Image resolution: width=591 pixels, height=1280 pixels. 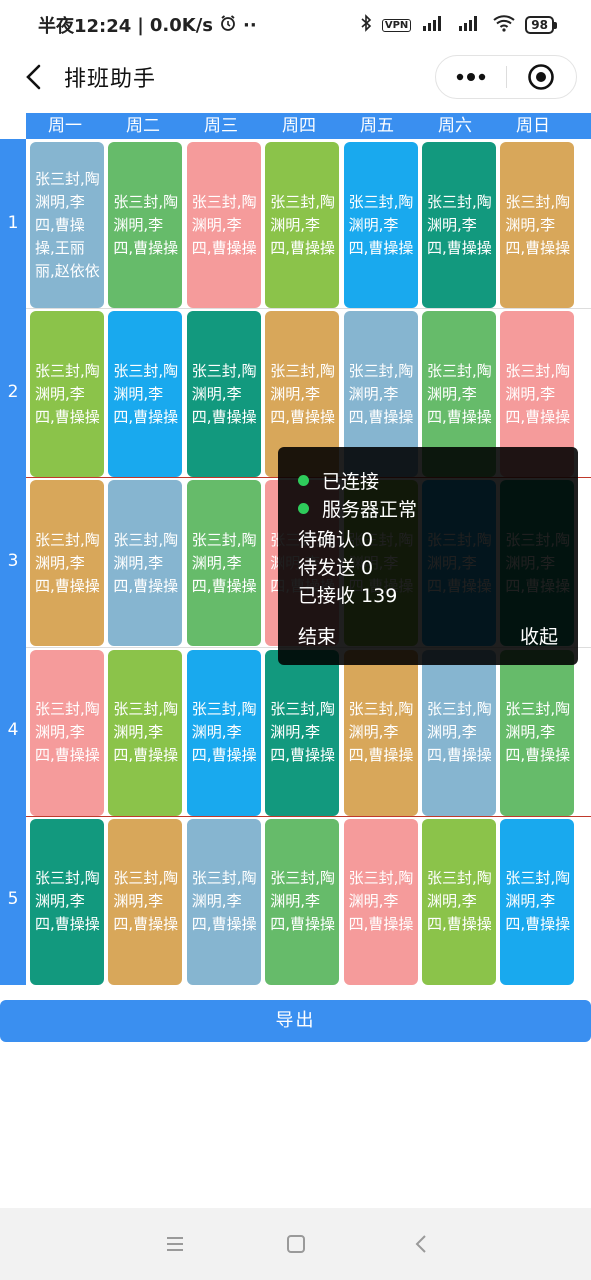 I want to click on more-options-button, so click(x=471, y=77).